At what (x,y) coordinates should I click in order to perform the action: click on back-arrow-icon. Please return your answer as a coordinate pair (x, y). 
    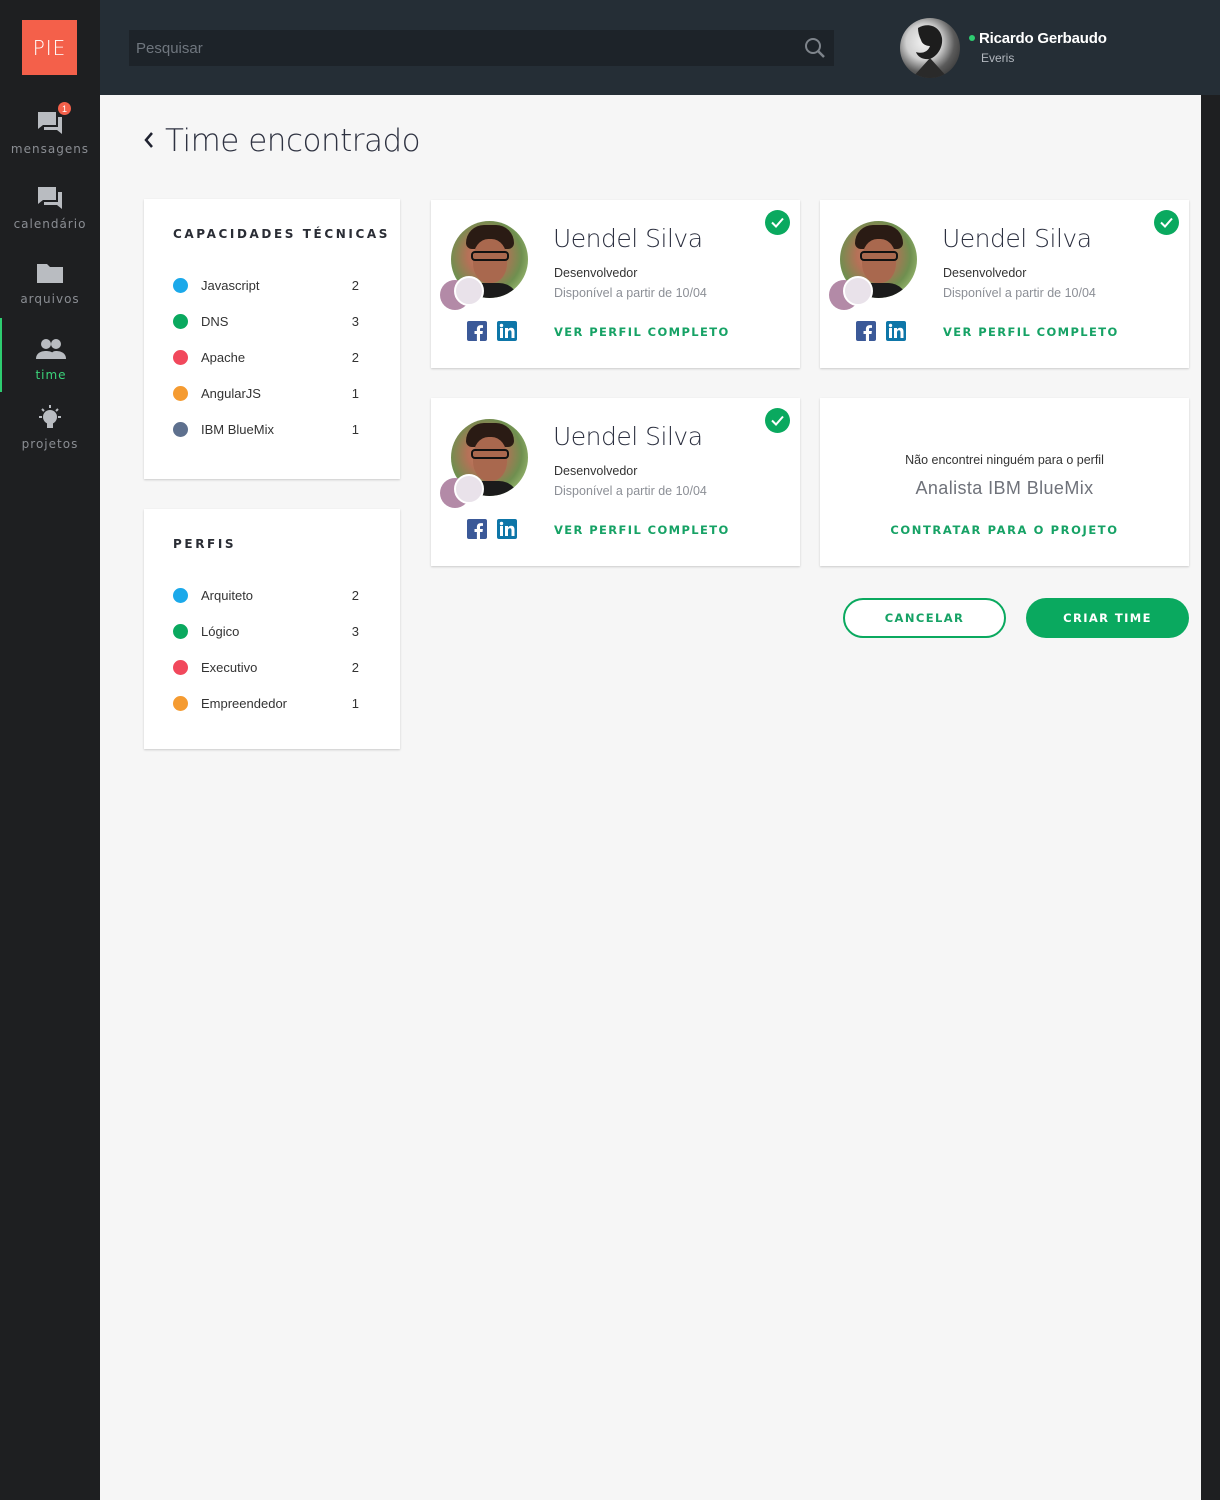
    Looking at the image, I should click on (149, 140).